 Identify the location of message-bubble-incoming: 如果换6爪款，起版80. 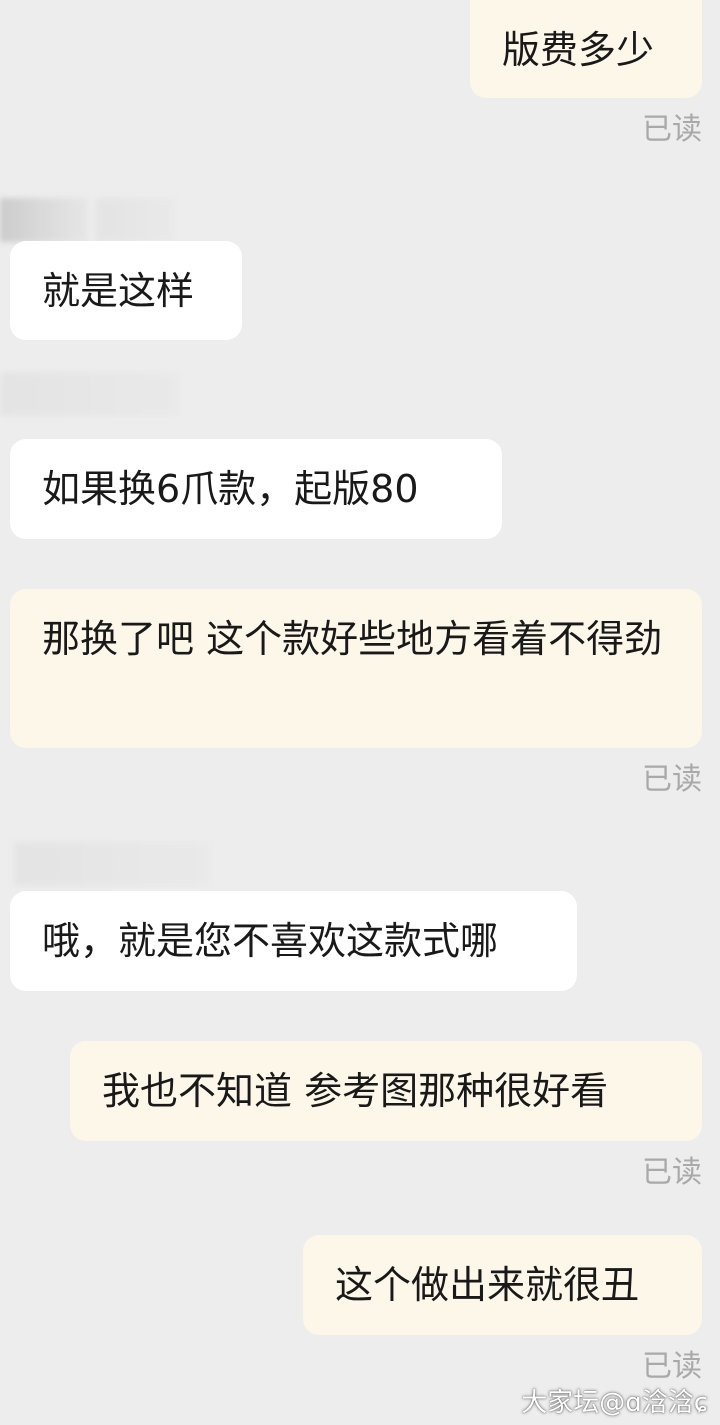
(256, 489).